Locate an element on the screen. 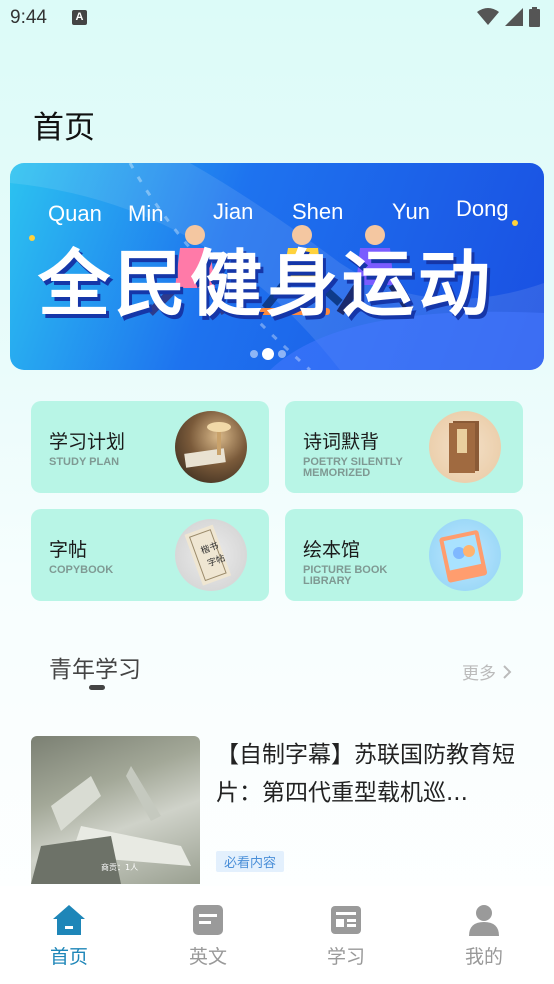 This screenshot has height=984, width=554. article-tag: 必看内容 is located at coordinates (250, 861).